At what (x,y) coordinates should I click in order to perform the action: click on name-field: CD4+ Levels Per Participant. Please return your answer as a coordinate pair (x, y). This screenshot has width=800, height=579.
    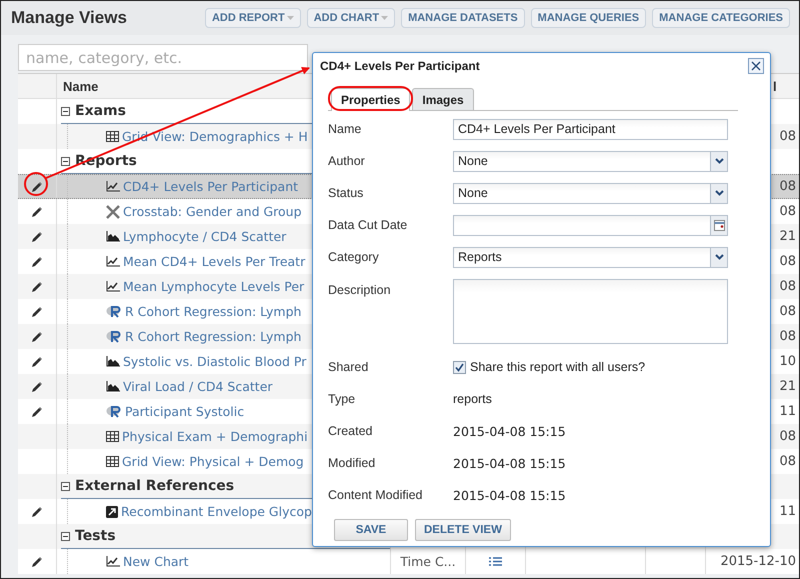
    Looking at the image, I should click on (590, 129).